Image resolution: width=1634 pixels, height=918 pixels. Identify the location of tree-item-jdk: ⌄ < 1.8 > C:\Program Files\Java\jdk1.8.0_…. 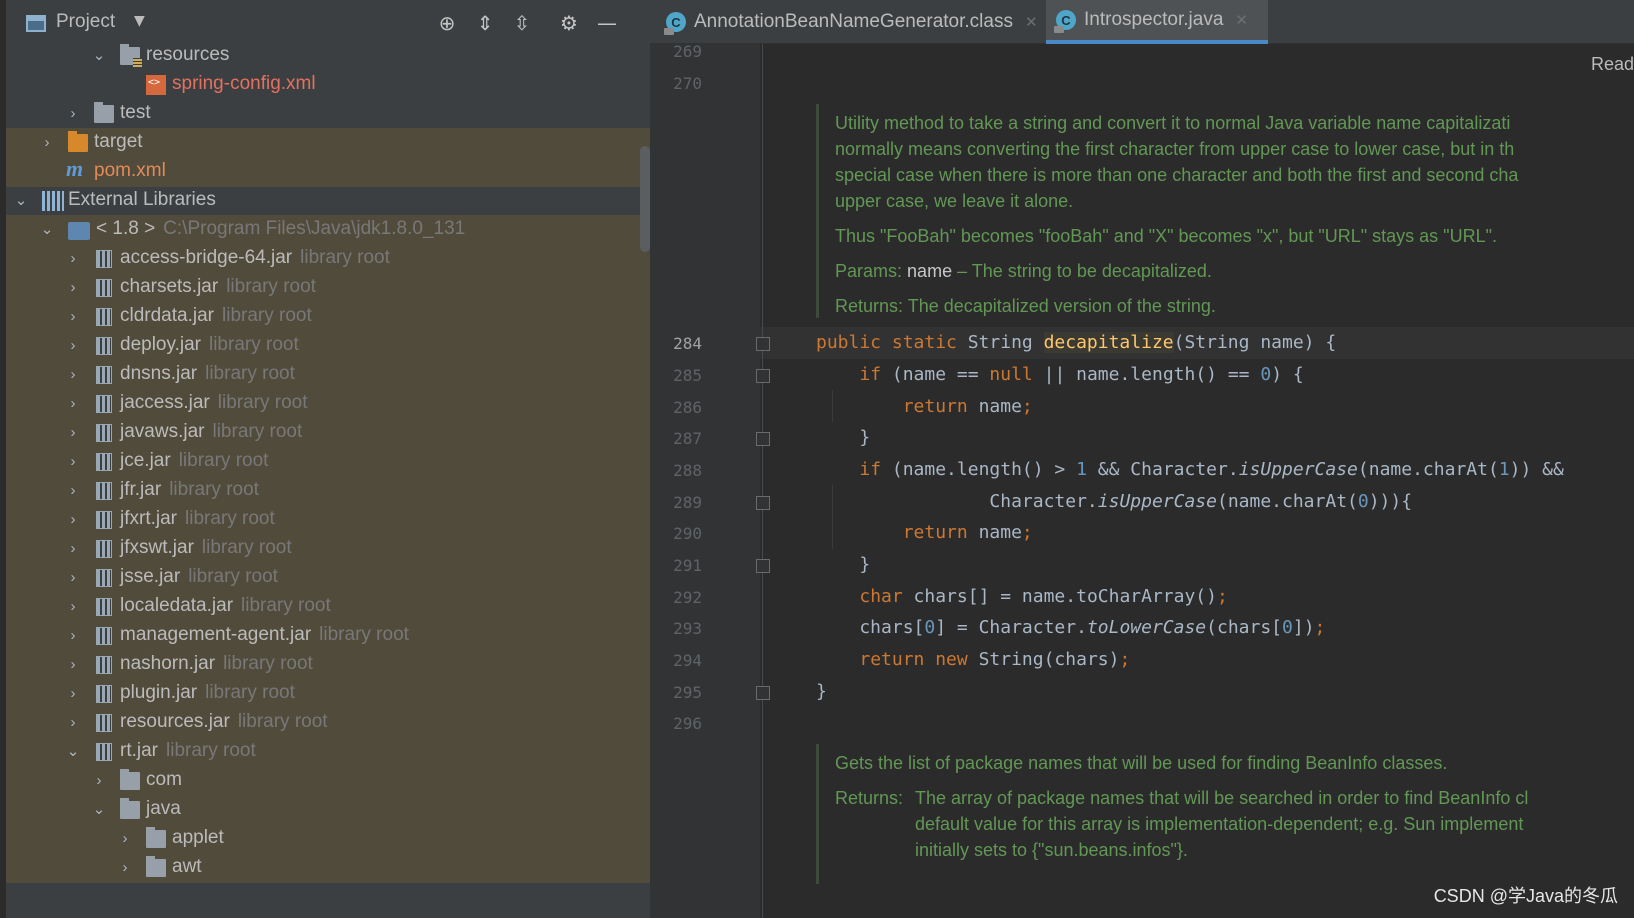
(328, 230).